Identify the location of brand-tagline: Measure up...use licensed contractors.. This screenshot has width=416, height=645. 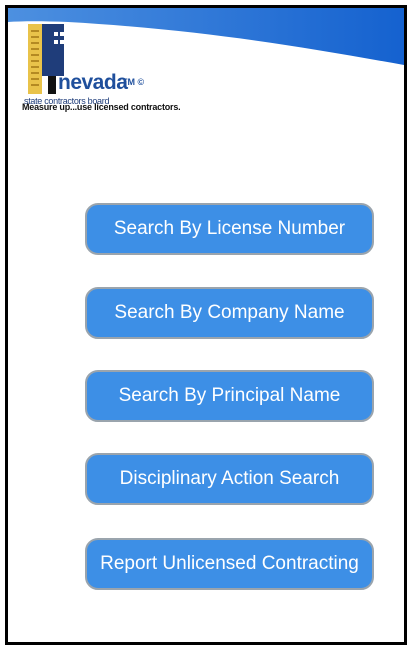
(101, 107).